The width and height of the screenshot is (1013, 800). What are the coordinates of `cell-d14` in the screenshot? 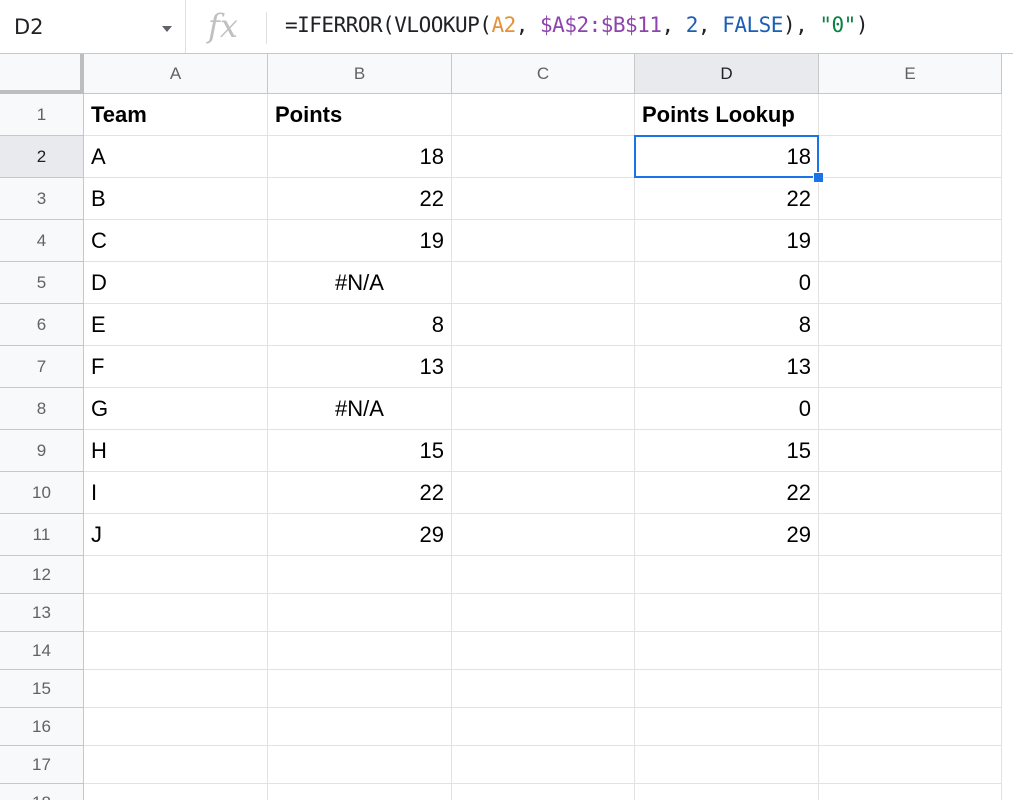 It's located at (727, 651).